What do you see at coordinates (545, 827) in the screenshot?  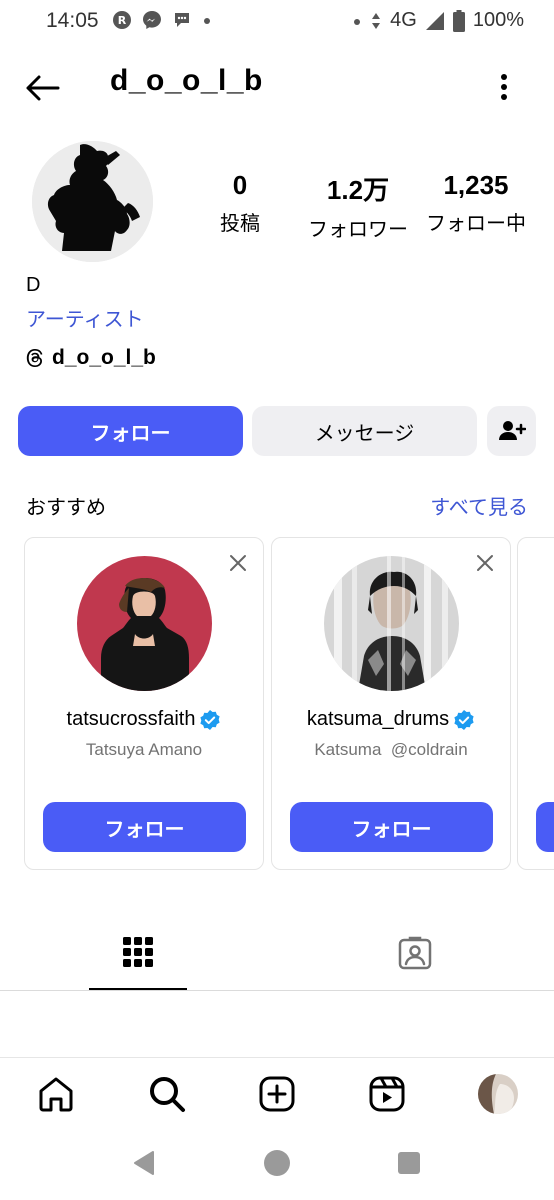 I see `suggestion-follow-button-peek` at bounding box center [545, 827].